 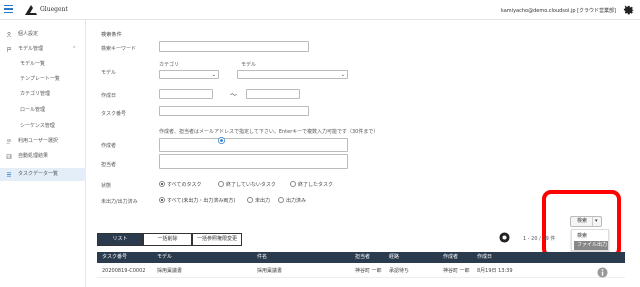 What do you see at coordinates (43, 34) in the screenshot?
I see `sidebar-item-personal-settings: 個人設定` at bounding box center [43, 34].